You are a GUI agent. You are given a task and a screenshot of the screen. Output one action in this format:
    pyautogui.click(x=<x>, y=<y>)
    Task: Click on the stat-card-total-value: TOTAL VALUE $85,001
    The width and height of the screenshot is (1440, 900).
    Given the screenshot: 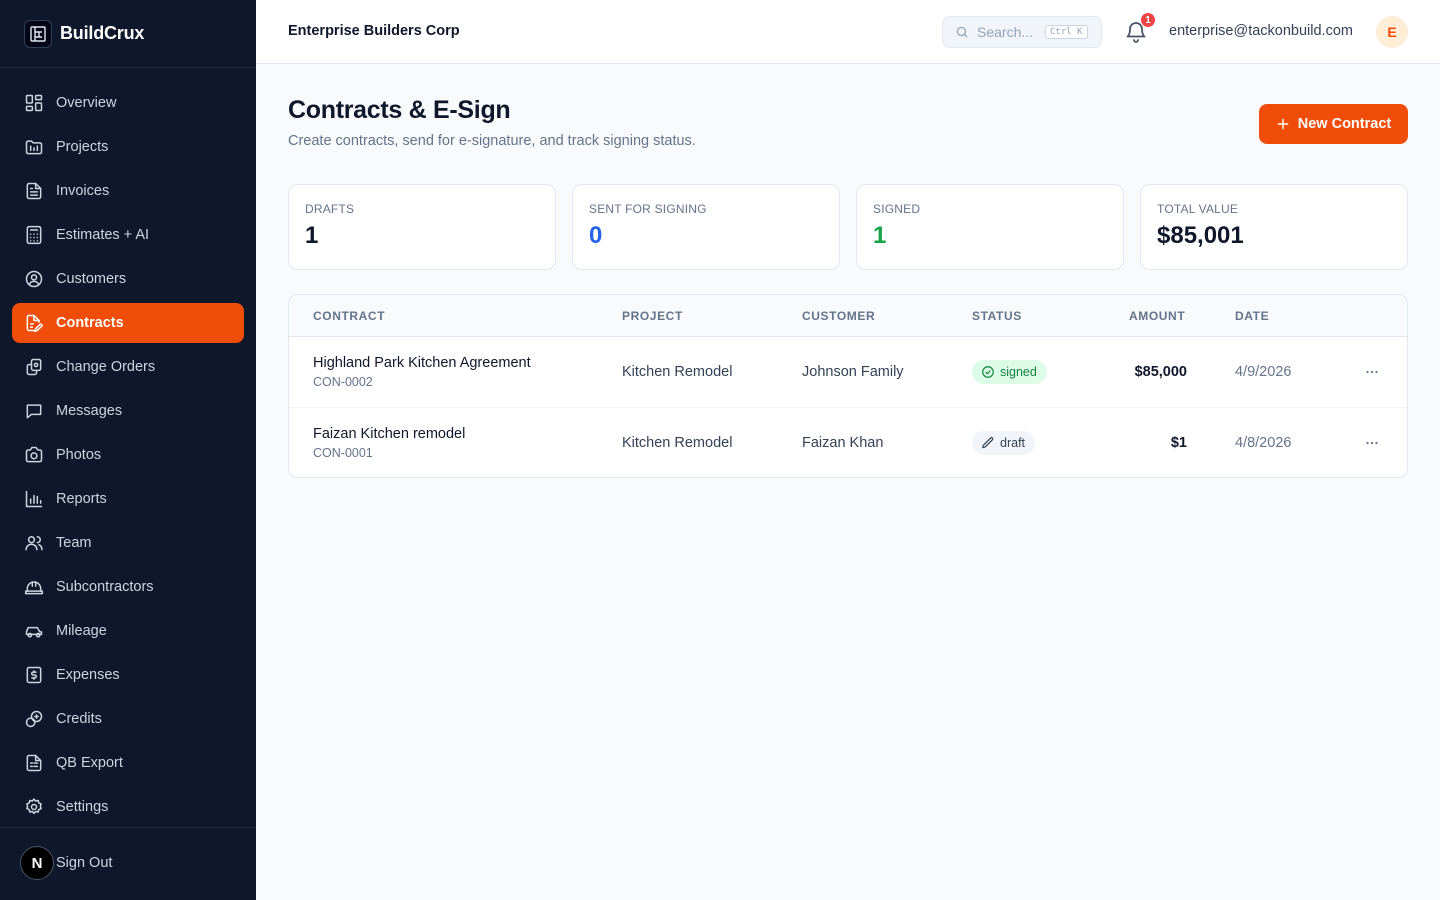 What is the action you would take?
    pyautogui.click(x=1274, y=227)
    